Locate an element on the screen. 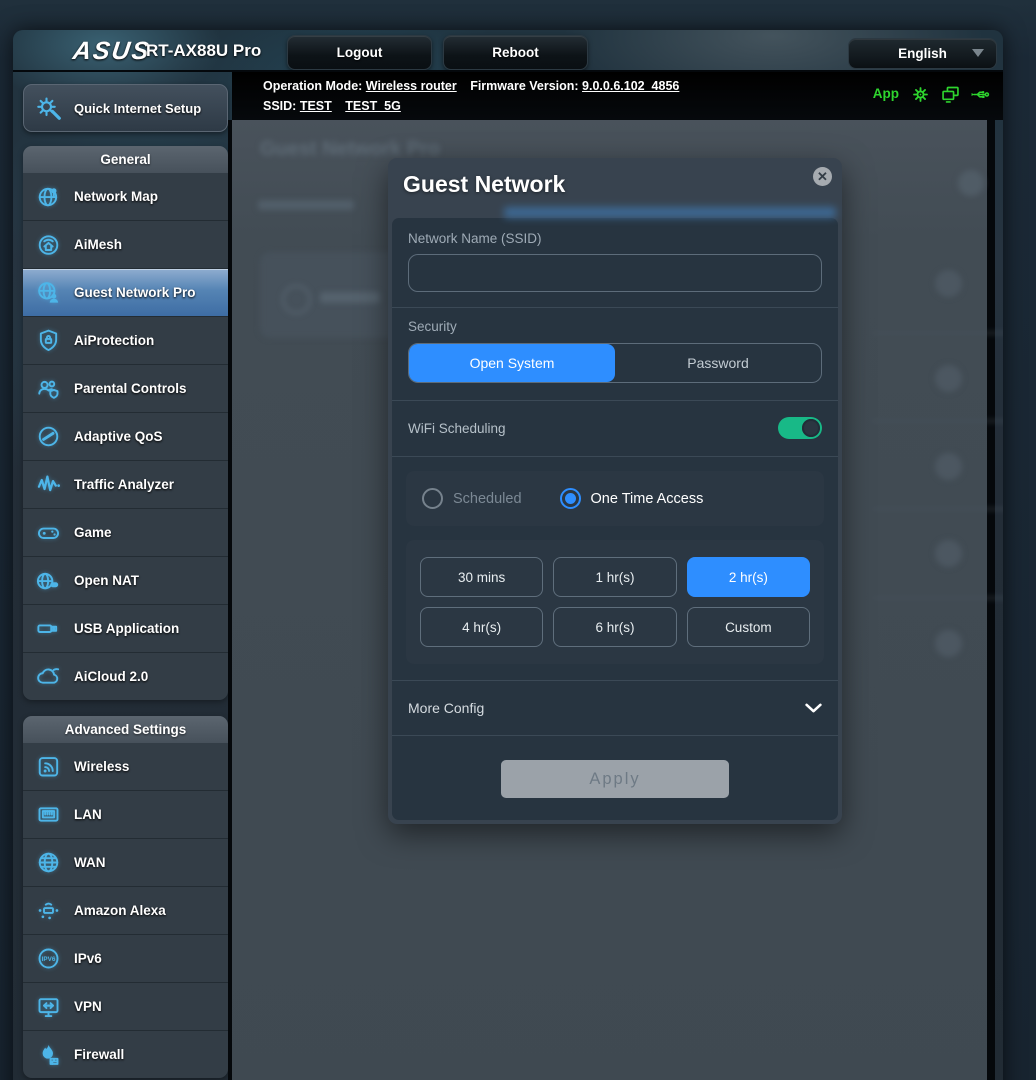  app-link: App is located at coordinates (886, 93).